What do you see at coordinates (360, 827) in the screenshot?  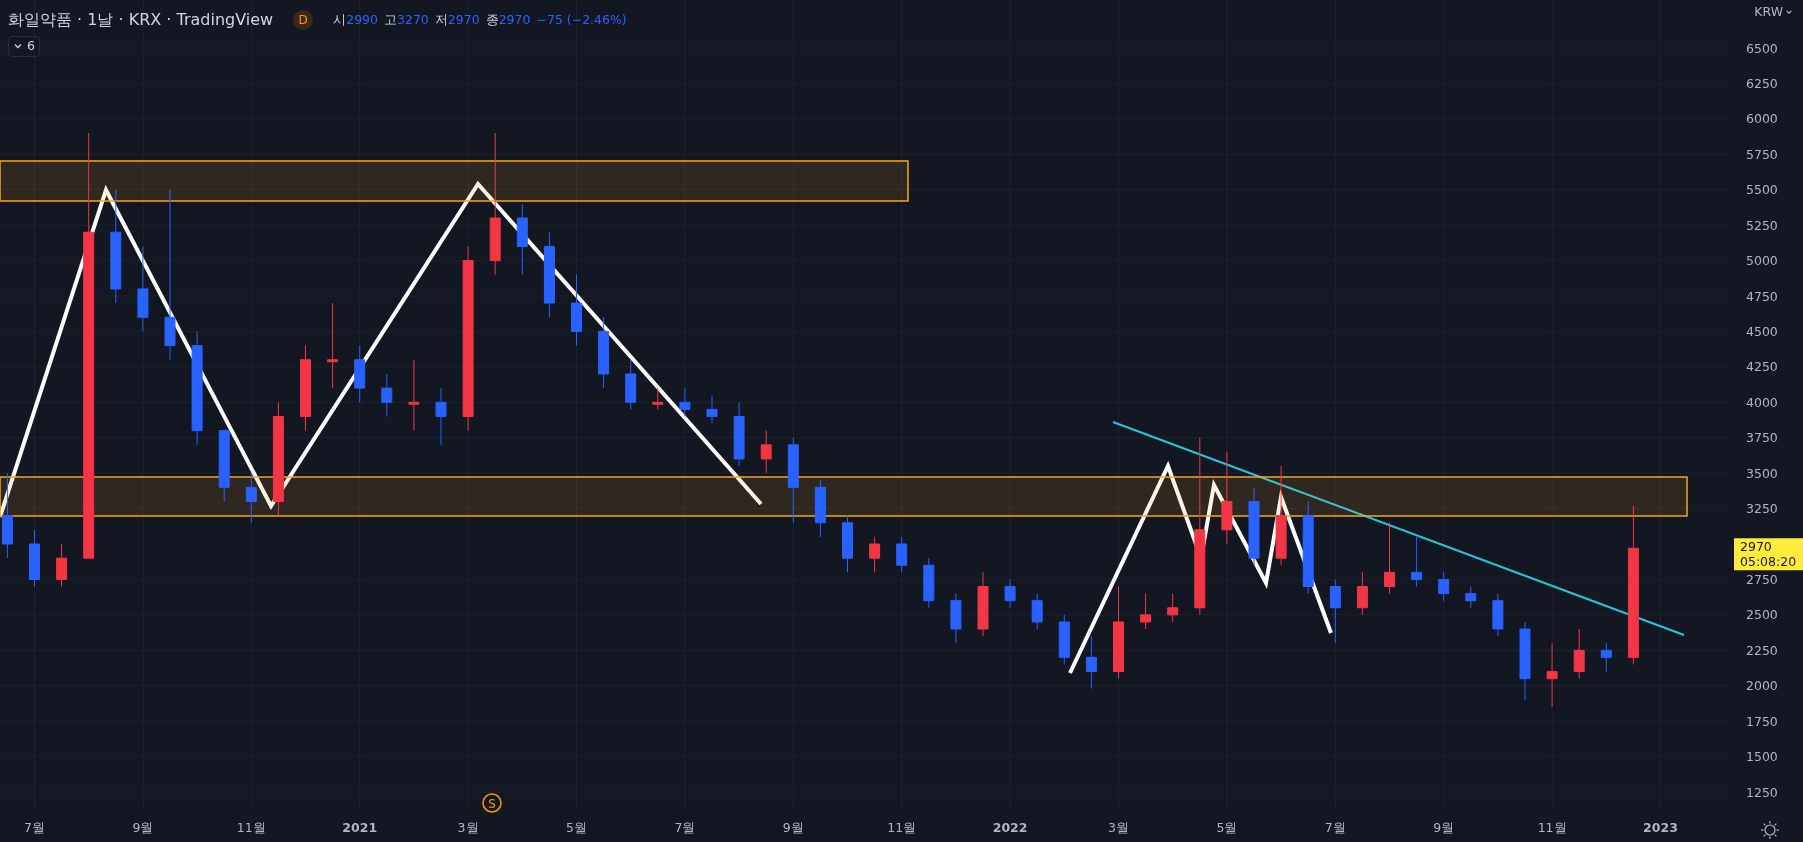 I see `time-axis-label: 2021` at bounding box center [360, 827].